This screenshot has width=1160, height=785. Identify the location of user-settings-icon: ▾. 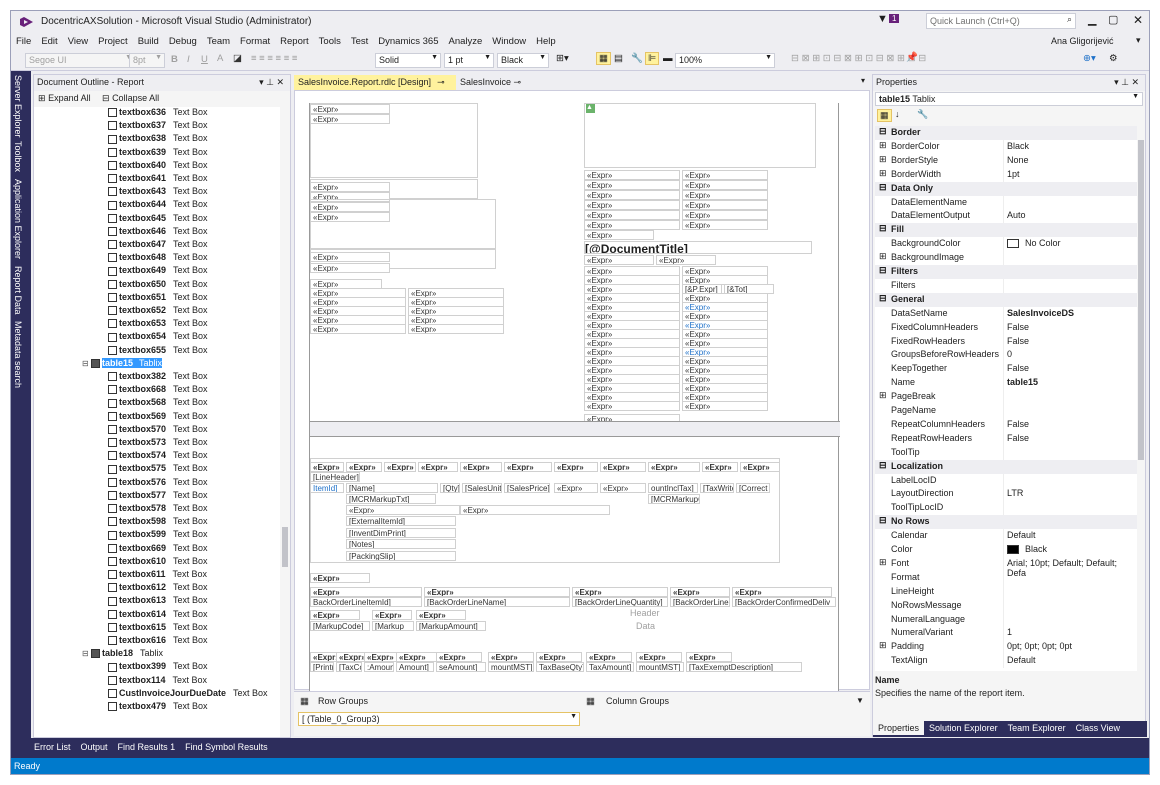
(1138, 40).